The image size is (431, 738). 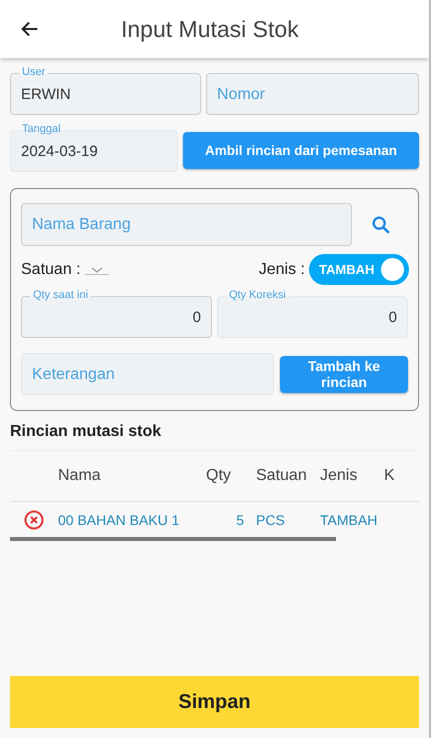 What do you see at coordinates (147, 374) in the screenshot?
I see `notes-field: Keterangan` at bounding box center [147, 374].